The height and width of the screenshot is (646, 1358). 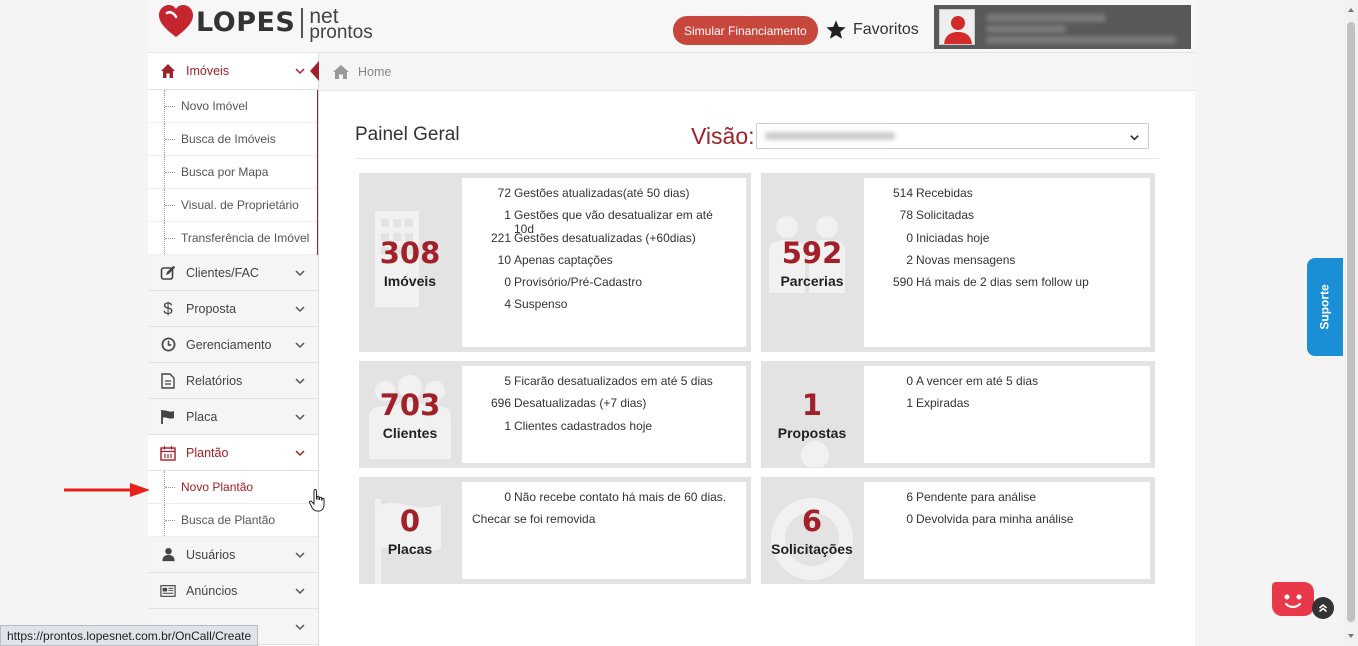 What do you see at coordinates (233, 309) in the screenshot?
I see `sidebar-item-proposta: $ Proposta` at bounding box center [233, 309].